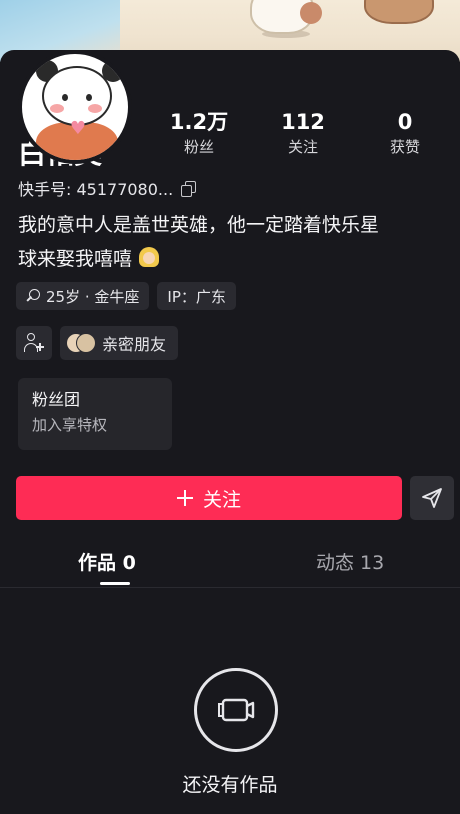 Image resolution: width=460 pixels, height=814 pixels. What do you see at coordinates (399, 12) in the screenshot?
I see `banner-critter-brown` at bounding box center [399, 12].